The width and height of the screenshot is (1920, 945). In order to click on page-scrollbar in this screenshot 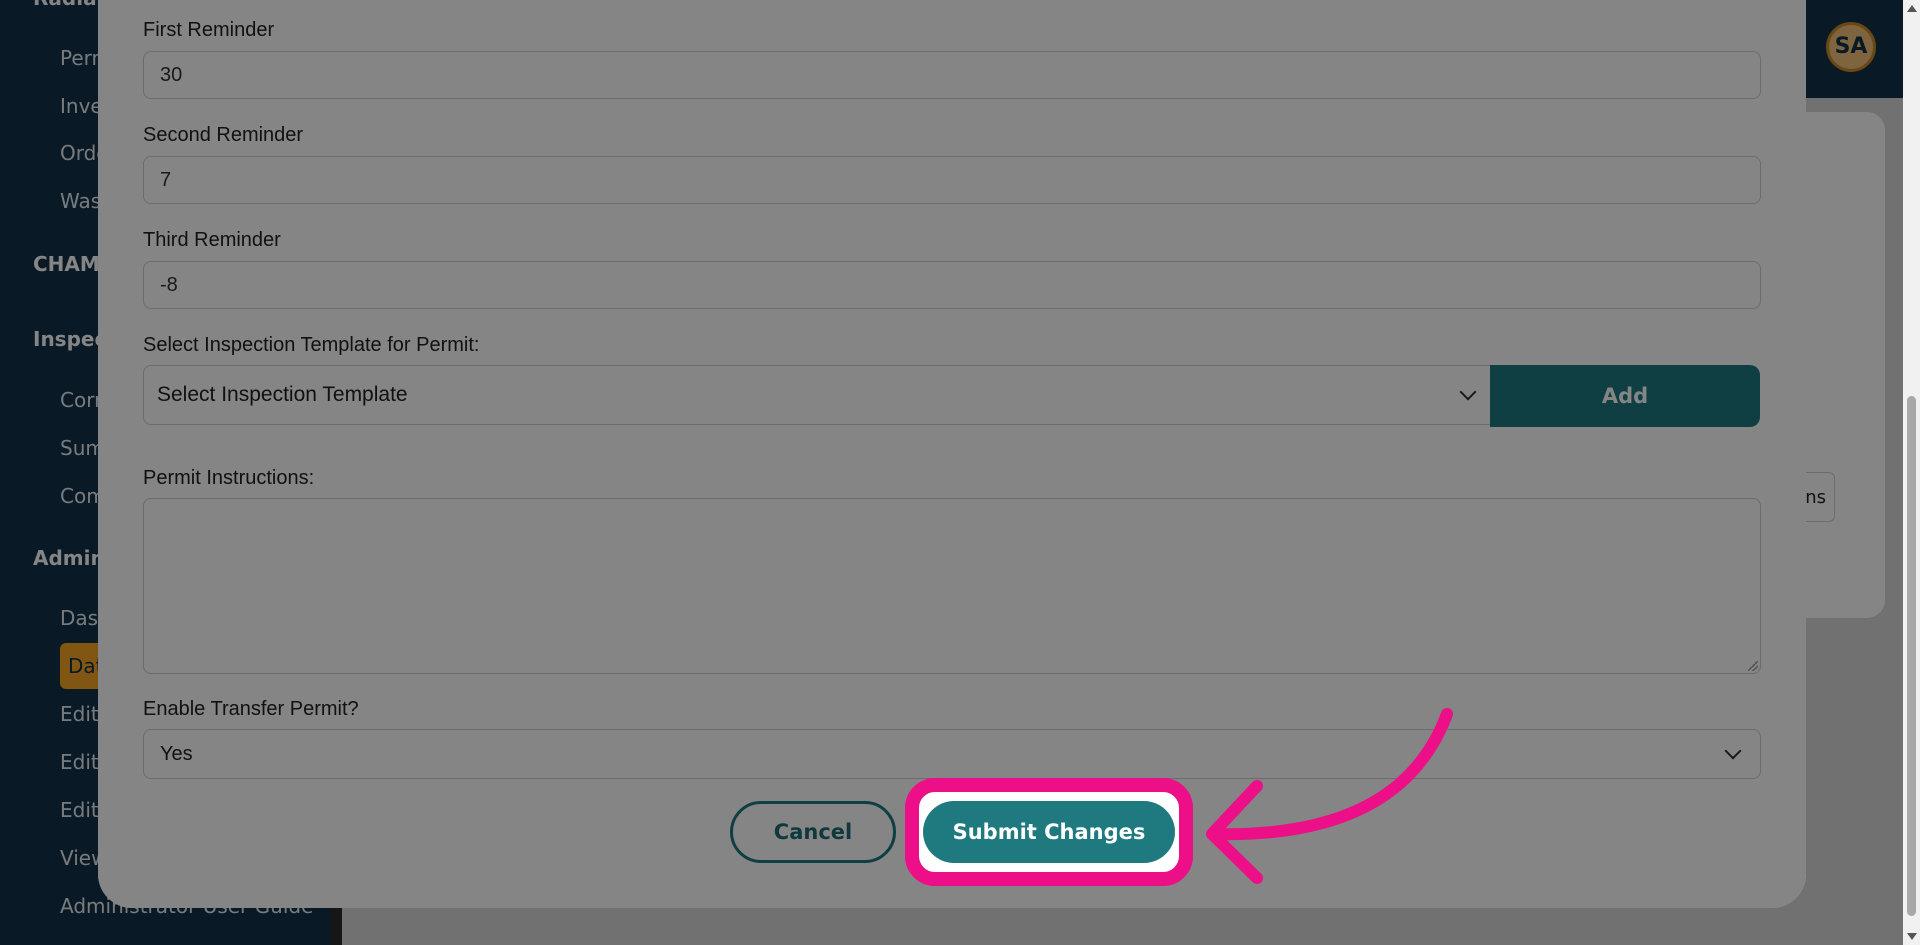, I will do `click(1911, 472)`.